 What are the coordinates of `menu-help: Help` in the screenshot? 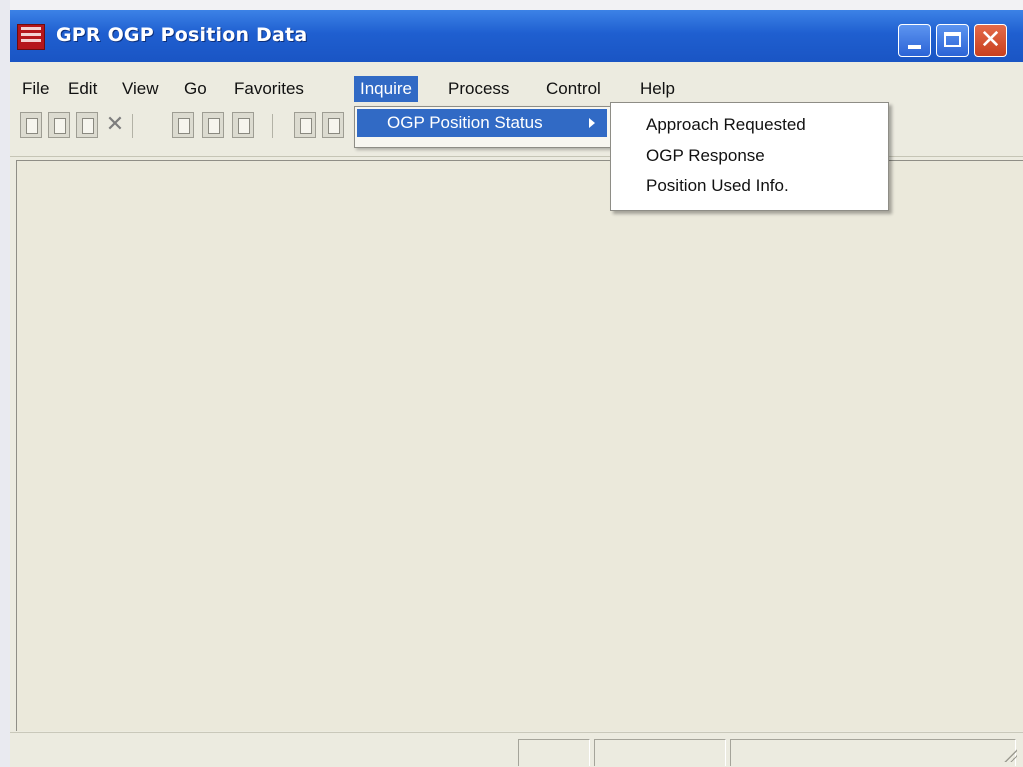 It's located at (657, 89).